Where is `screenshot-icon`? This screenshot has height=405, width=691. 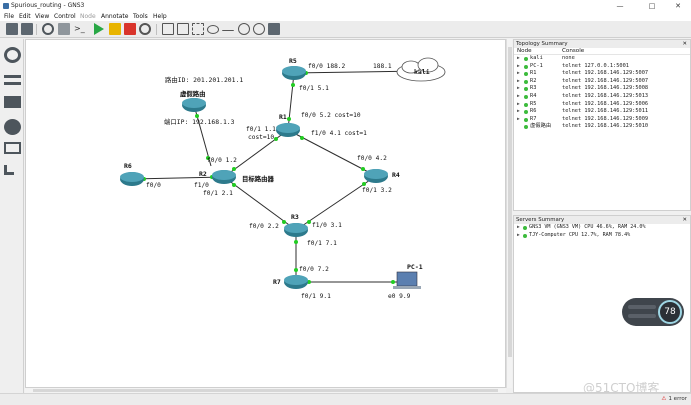 screenshot-icon is located at coordinates (274, 29).